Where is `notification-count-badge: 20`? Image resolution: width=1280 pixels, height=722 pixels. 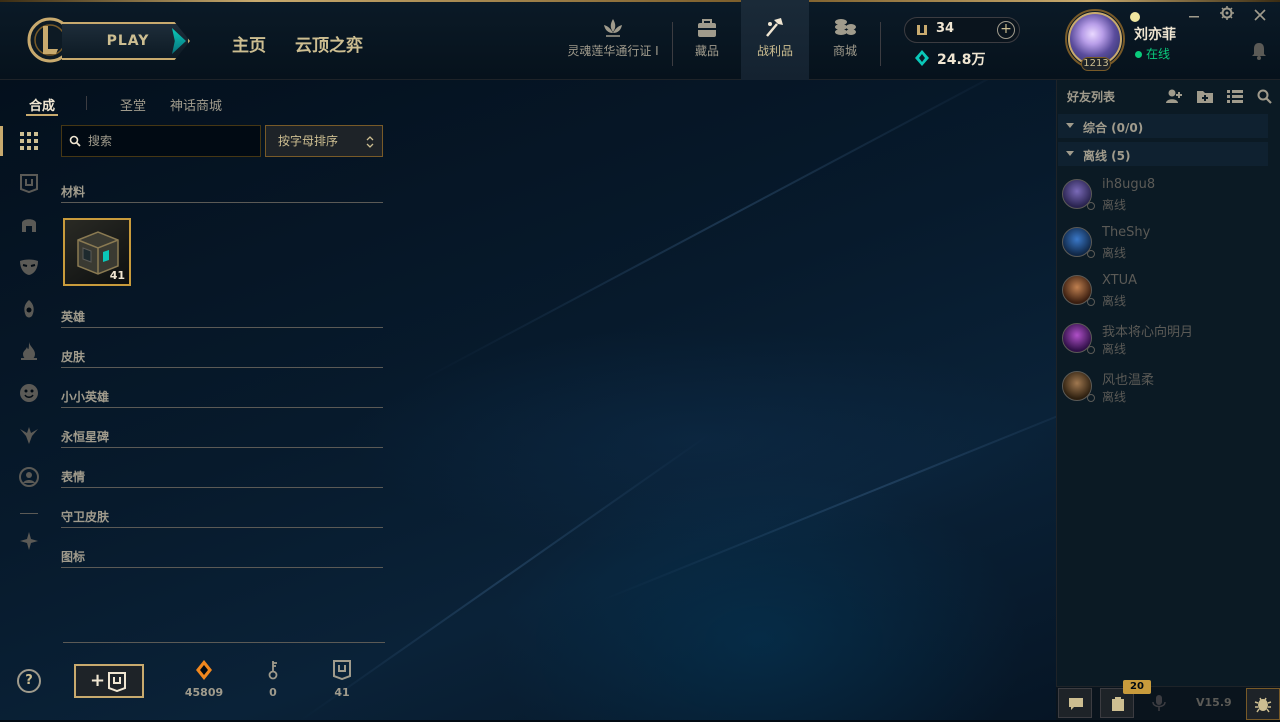
notification-count-badge: 20 is located at coordinates (1137, 687).